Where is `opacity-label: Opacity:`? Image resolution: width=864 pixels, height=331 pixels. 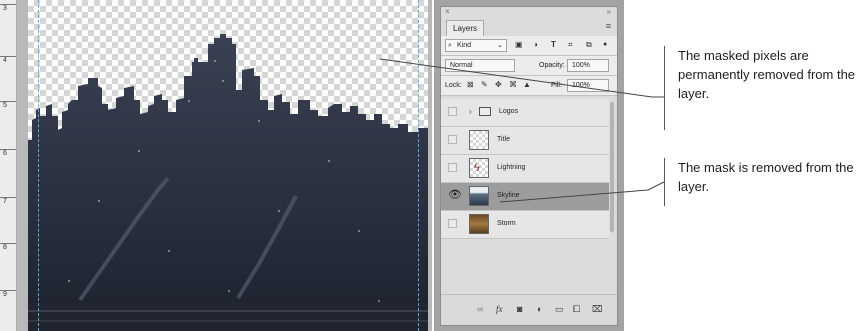
opacity-label: Opacity: is located at coordinates (552, 65).